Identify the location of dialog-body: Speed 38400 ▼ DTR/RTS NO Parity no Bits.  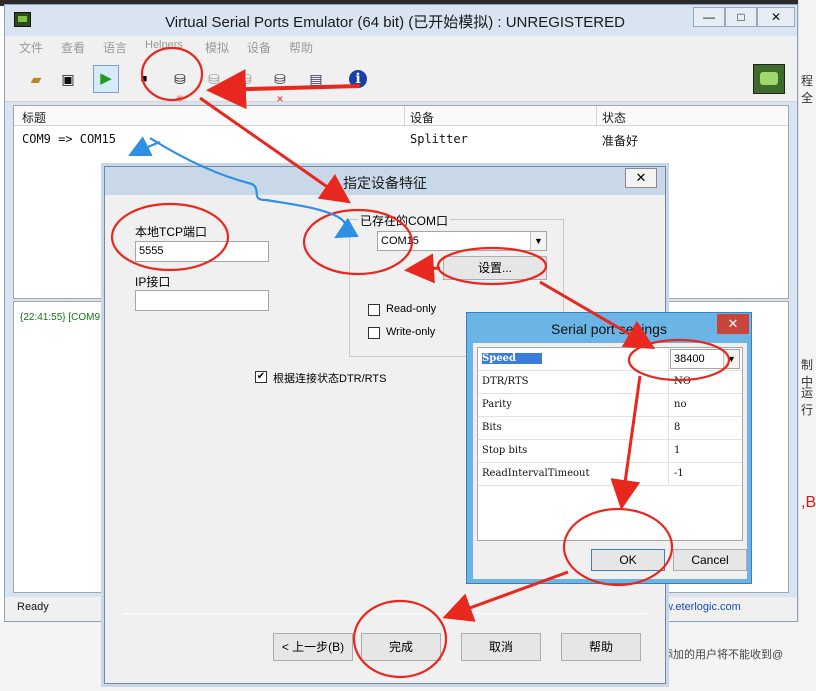
(610, 461).